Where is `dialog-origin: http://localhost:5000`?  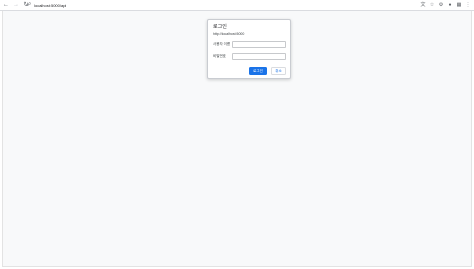 dialog-origin: http://localhost:5000 is located at coordinates (229, 34).